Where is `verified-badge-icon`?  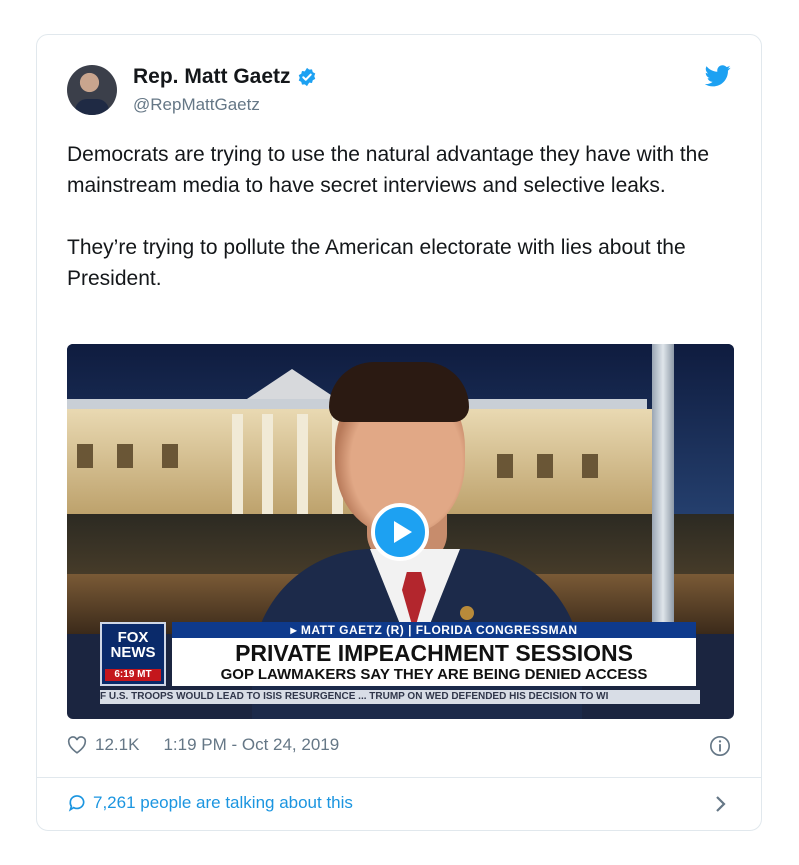 verified-badge-icon is located at coordinates (306, 77).